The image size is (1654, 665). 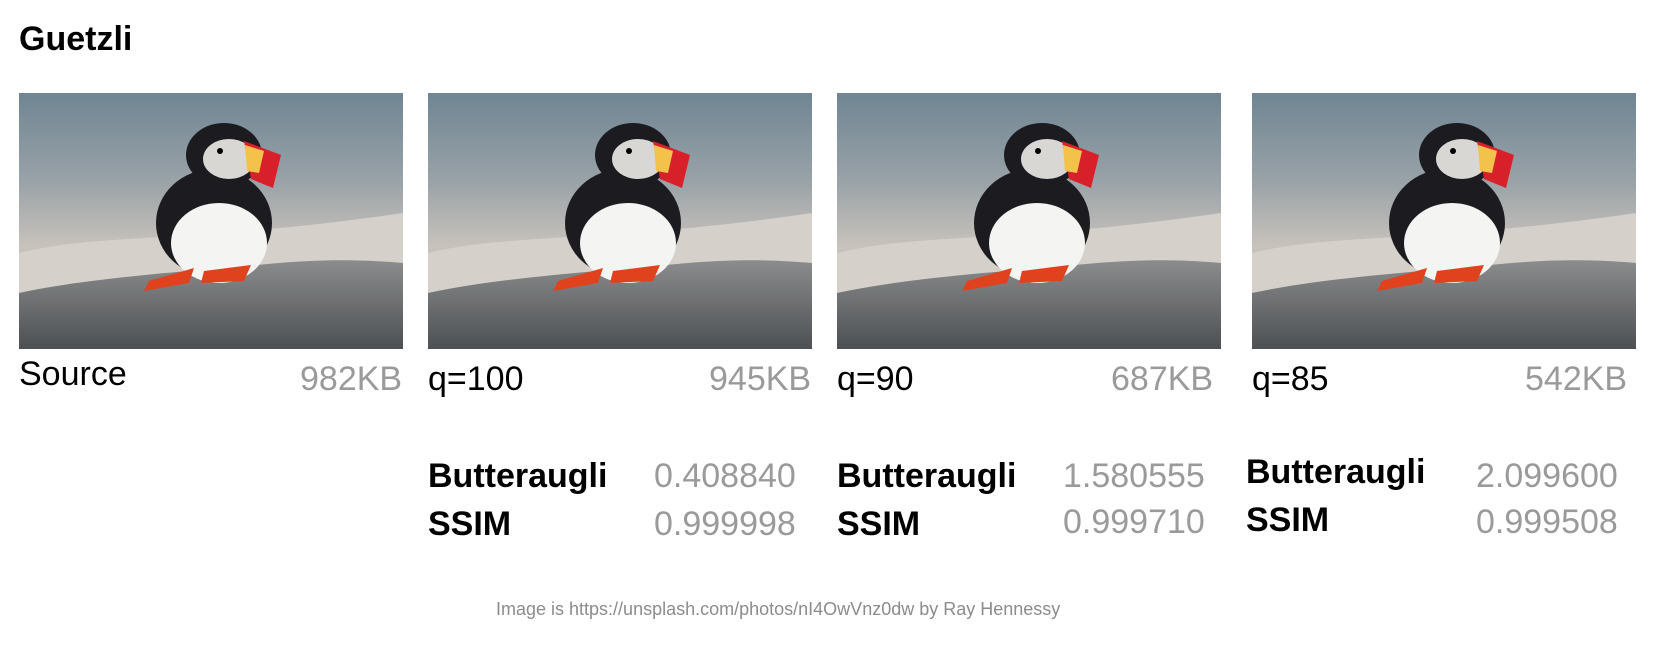 I want to click on q85-image, so click(x=1444, y=221).